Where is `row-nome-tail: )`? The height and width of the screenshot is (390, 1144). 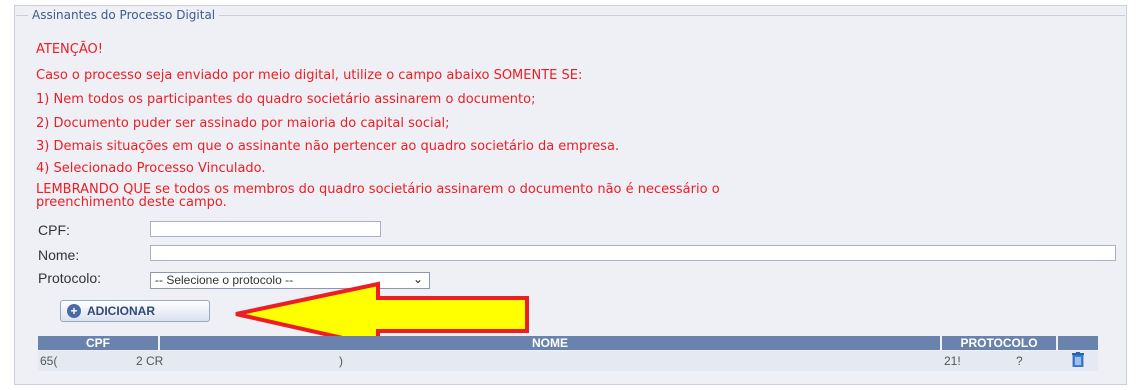
row-nome-tail: ) is located at coordinates (341, 361).